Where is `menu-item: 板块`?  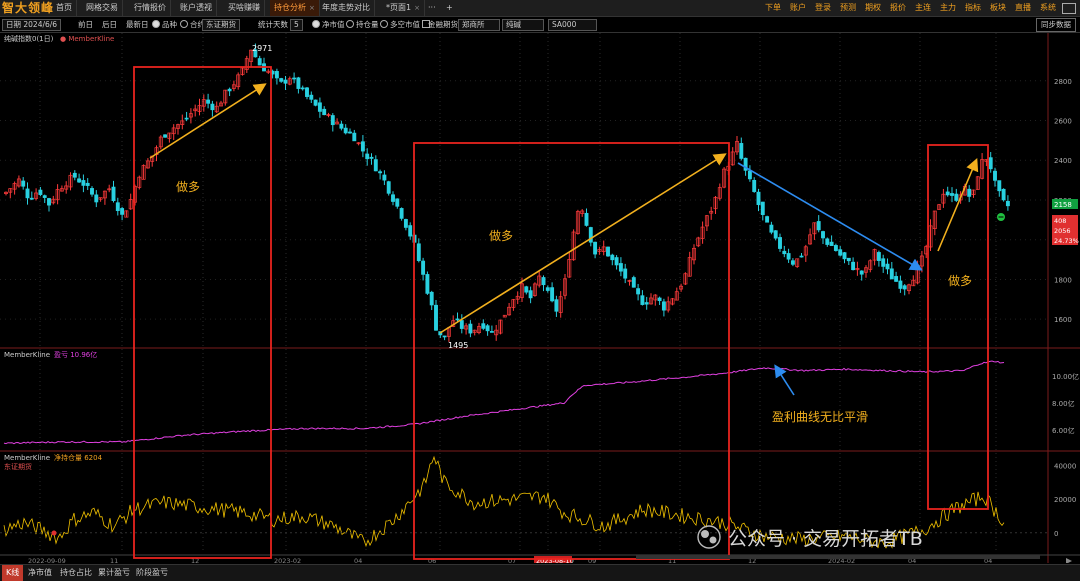
menu-item: 板块 is located at coordinates (998, 7).